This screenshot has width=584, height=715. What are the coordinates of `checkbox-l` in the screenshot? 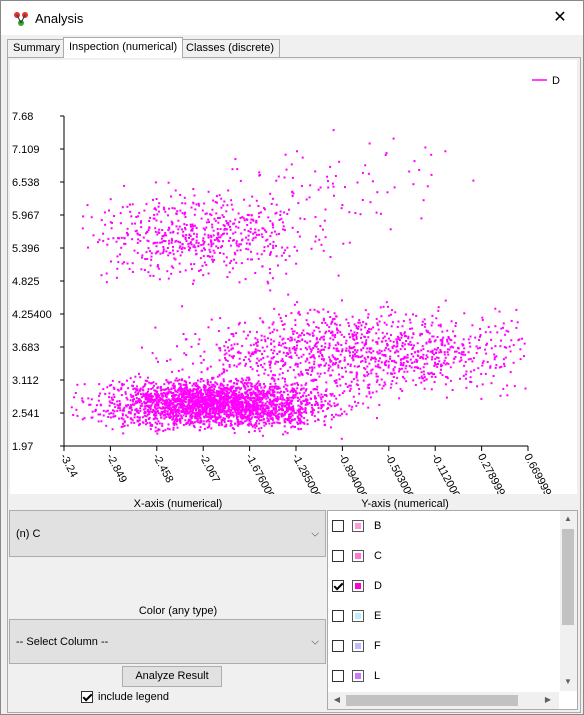 It's located at (338, 676).